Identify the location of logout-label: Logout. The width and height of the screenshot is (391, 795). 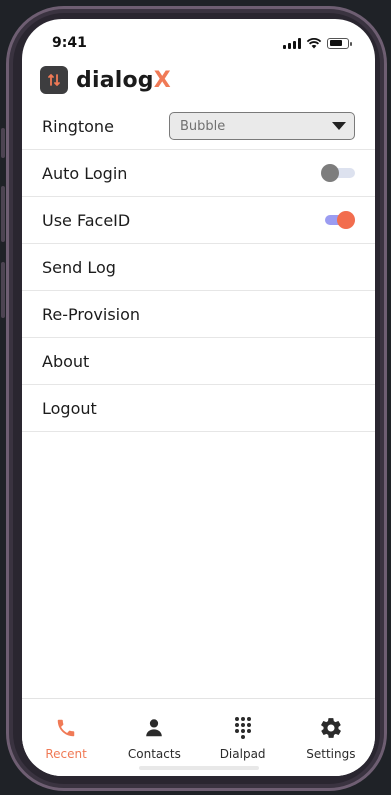
(69, 408).